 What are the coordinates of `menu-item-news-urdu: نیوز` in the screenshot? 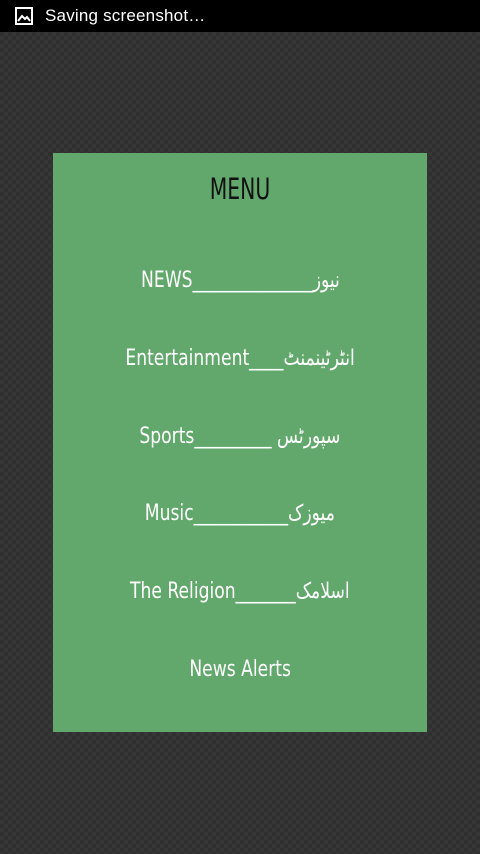 It's located at (326, 280).